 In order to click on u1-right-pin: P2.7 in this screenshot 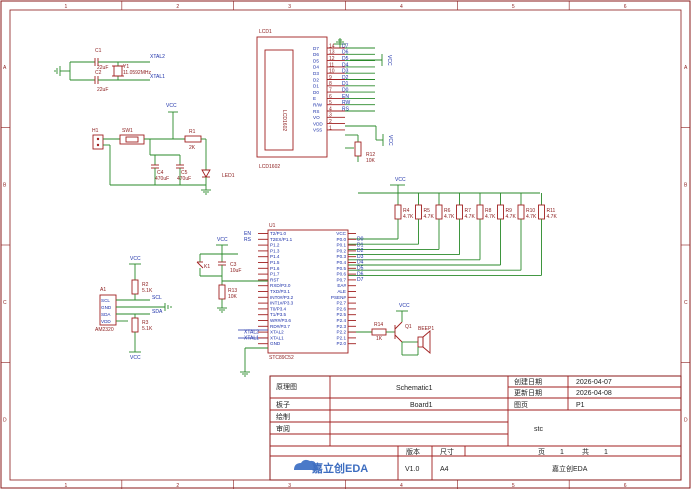, I will do `click(342, 303)`.